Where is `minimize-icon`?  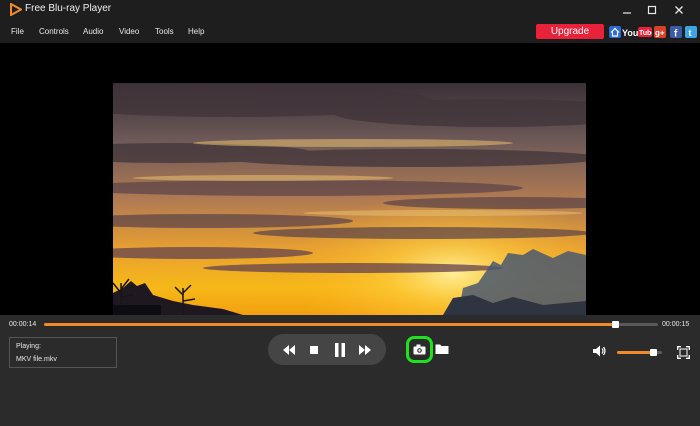 minimize-icon is located at coordinates (627, 12).